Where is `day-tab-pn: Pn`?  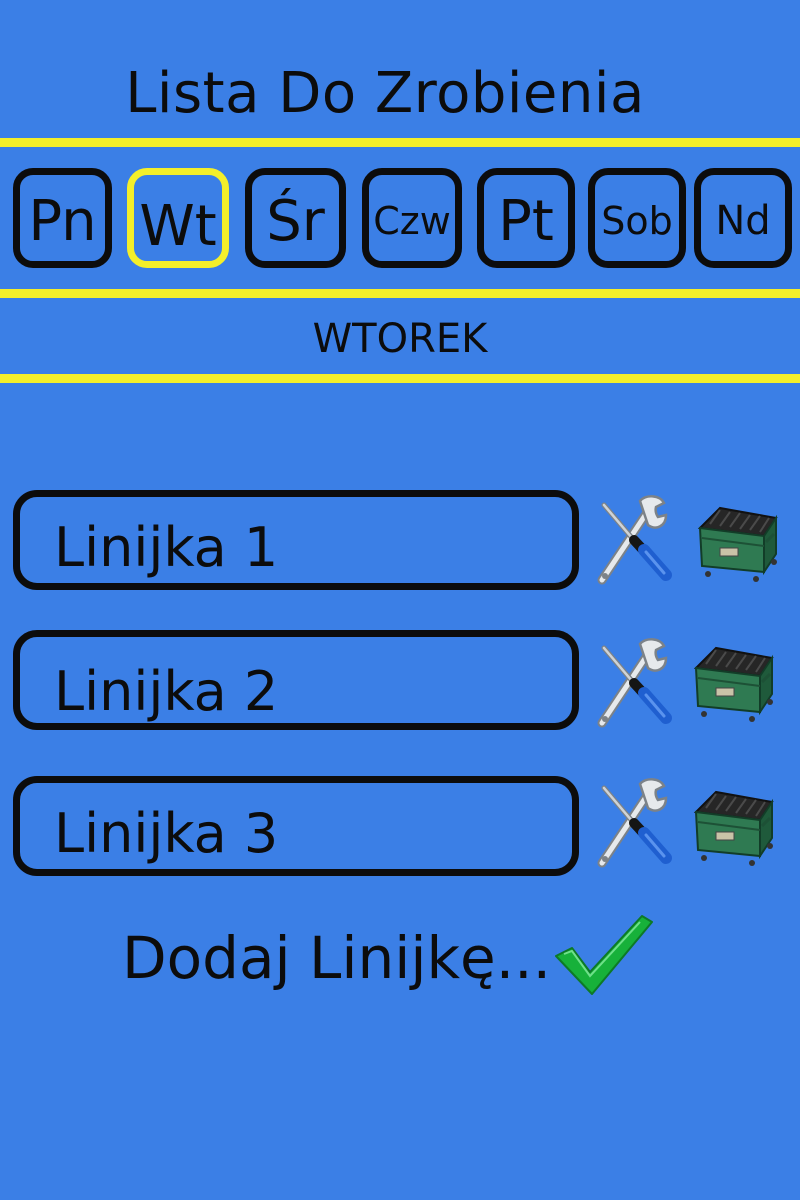
day-tab-pn: Pn is located at coordinates (62, 218).